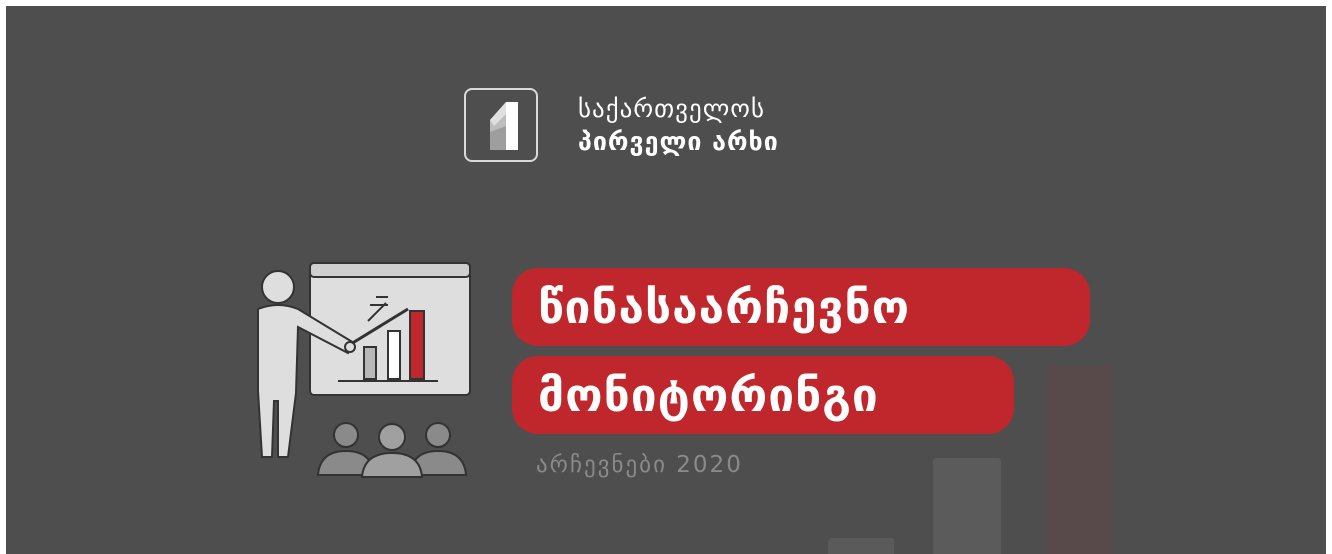 The height and width of the screenshot is (554, 1332). Describe the element at coordinates (763, 395) in the screenshot. I see `title-line2: მონიტორინგი` at that location.